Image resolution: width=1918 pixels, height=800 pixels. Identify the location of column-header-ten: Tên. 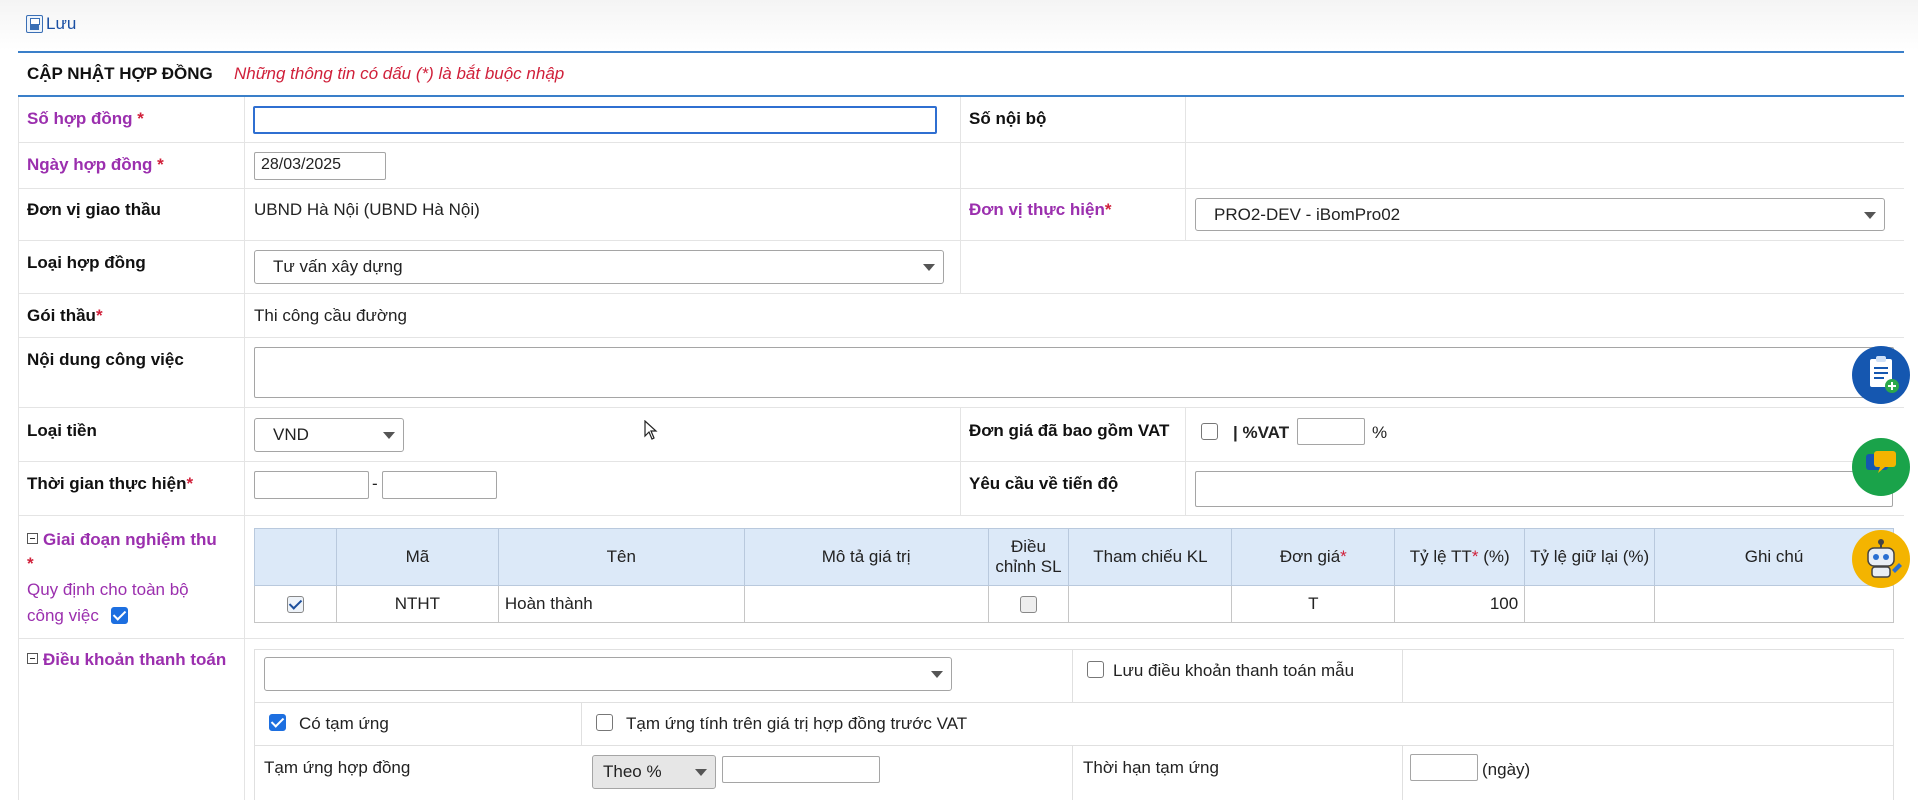
(621, 557).